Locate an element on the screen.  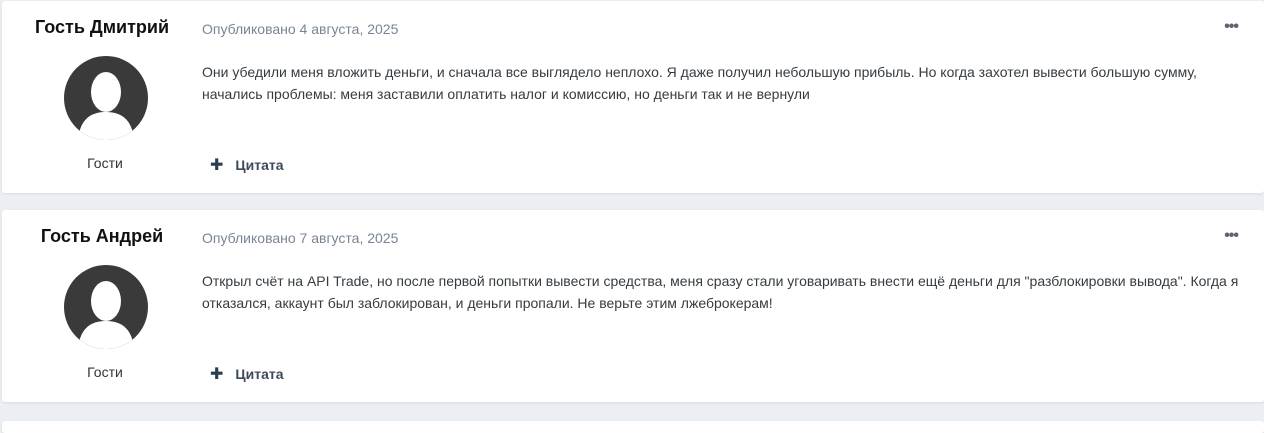
author-name: Гость Дмитрий is located at coordinates (102, 27).